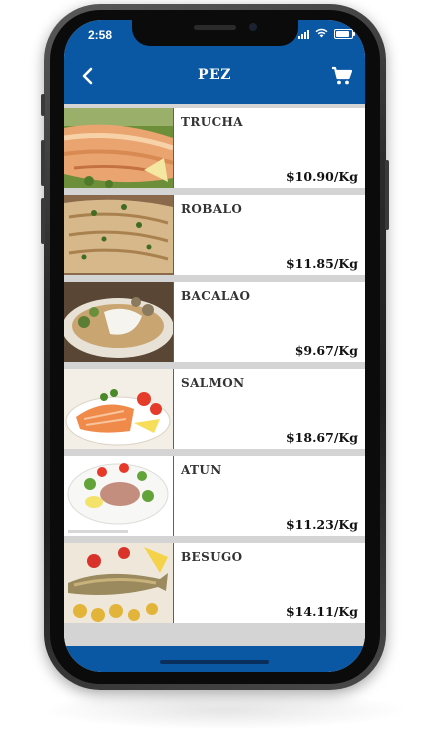 The height and width of the screenshot is (752, 446). Describe the element at coordinates (212, 122) in the screenshot. I see `product-name: TRUCHA` at that location.